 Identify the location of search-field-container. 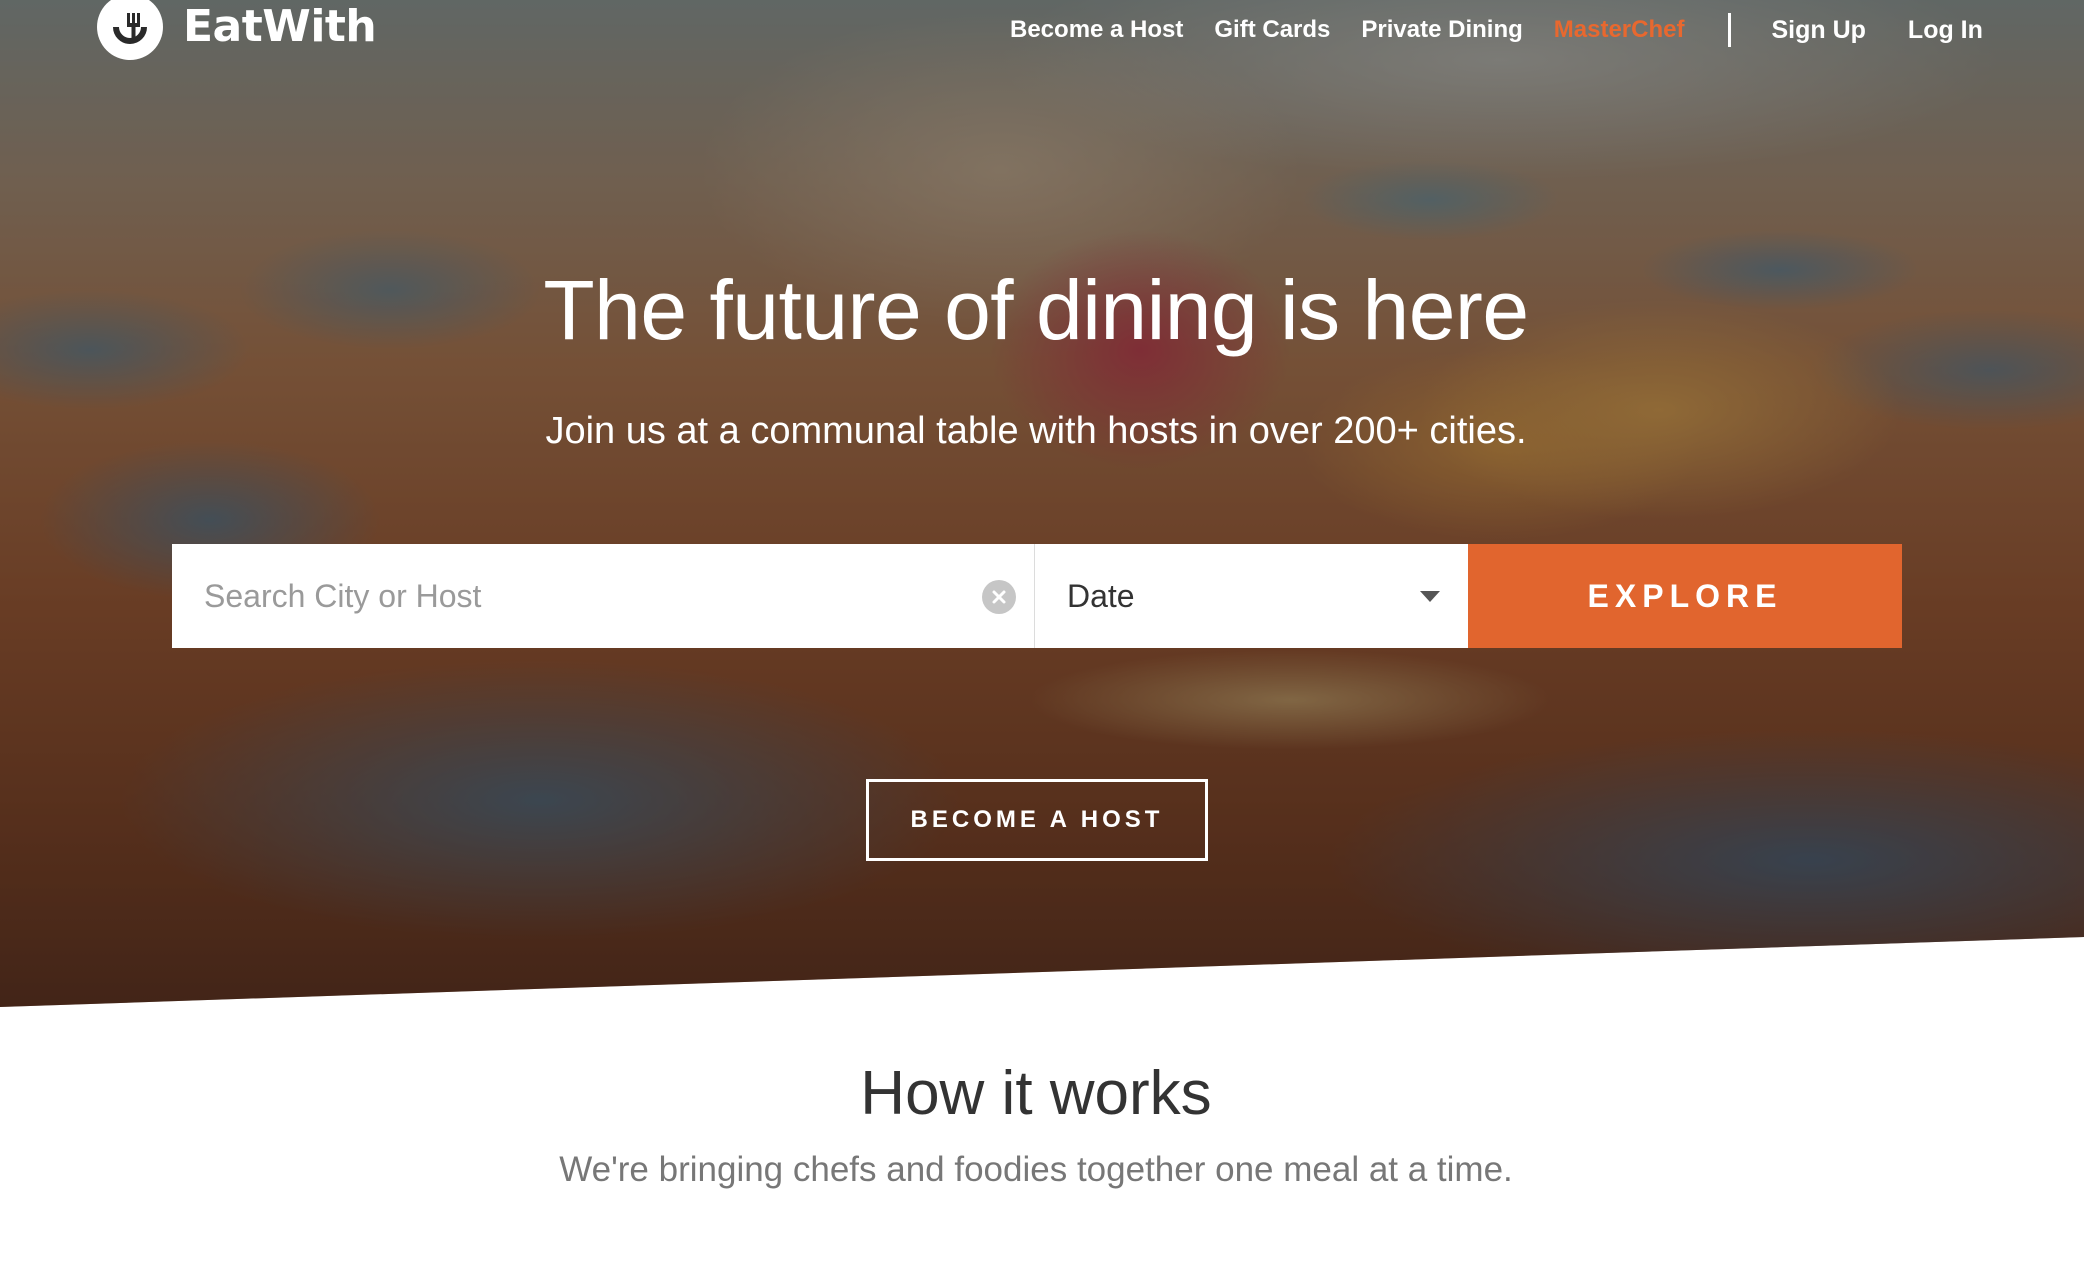
(603, 596).